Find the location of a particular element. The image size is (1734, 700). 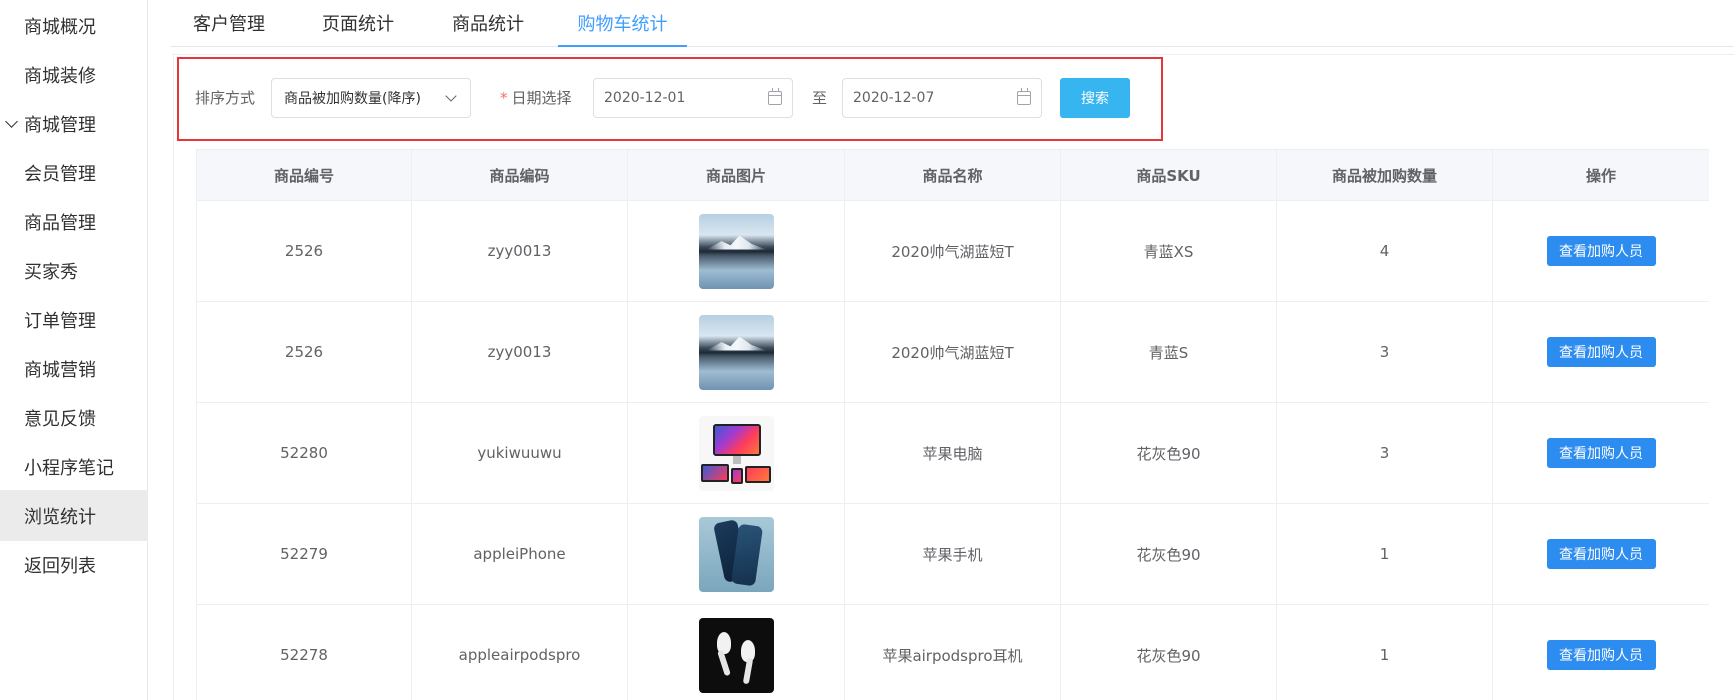

laptop-shape is located at coordinates (757, 474).